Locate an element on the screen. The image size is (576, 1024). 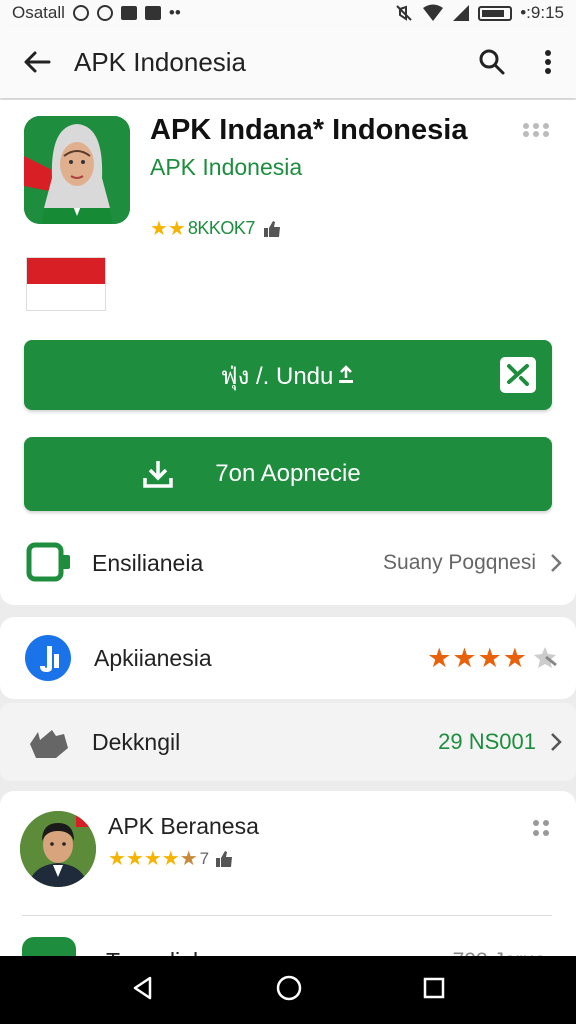
status-bar: Osatall •• •:9:15 is located at coordinates (288, 13).